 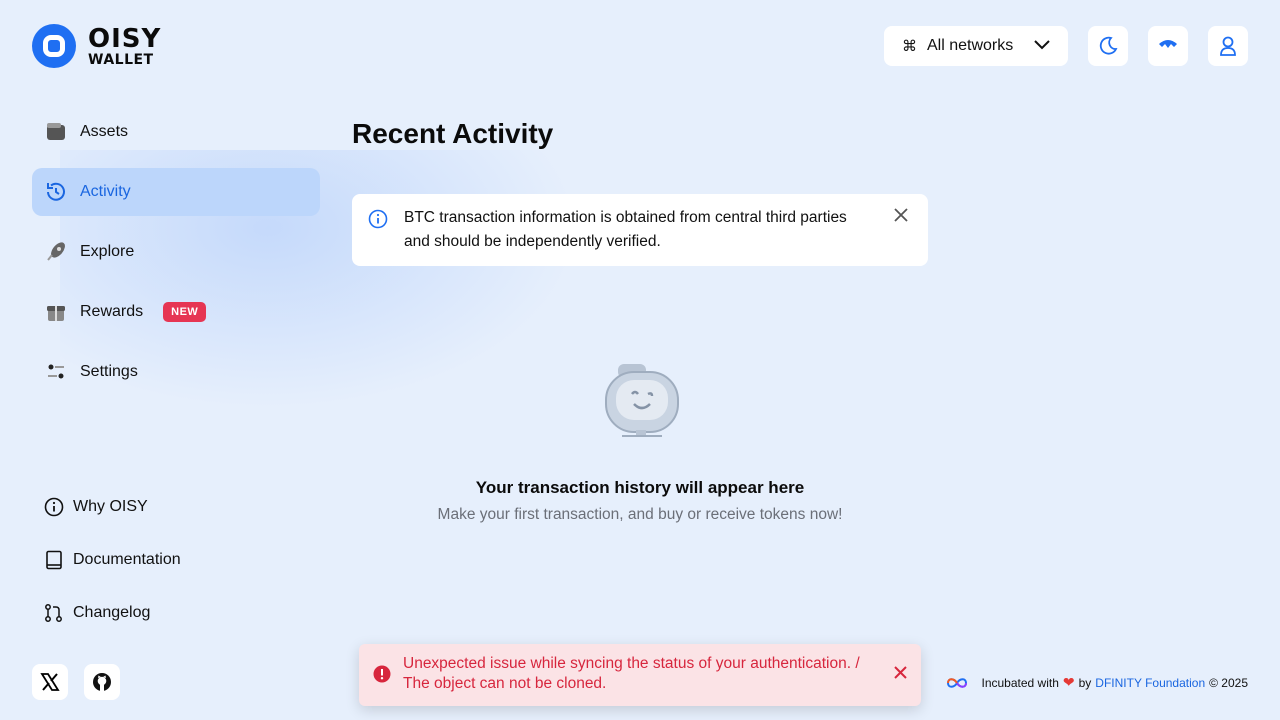 I want to click on user-icon, so click(x=1228, y=46).